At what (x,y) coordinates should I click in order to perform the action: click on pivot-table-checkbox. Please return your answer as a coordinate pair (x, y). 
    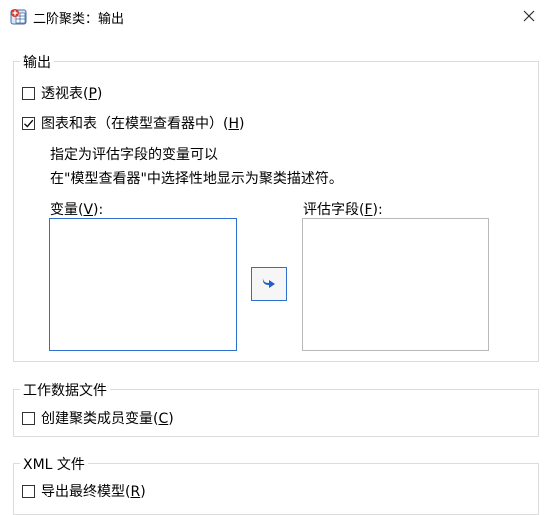
    Looking at the image, I should click on (28, 93).